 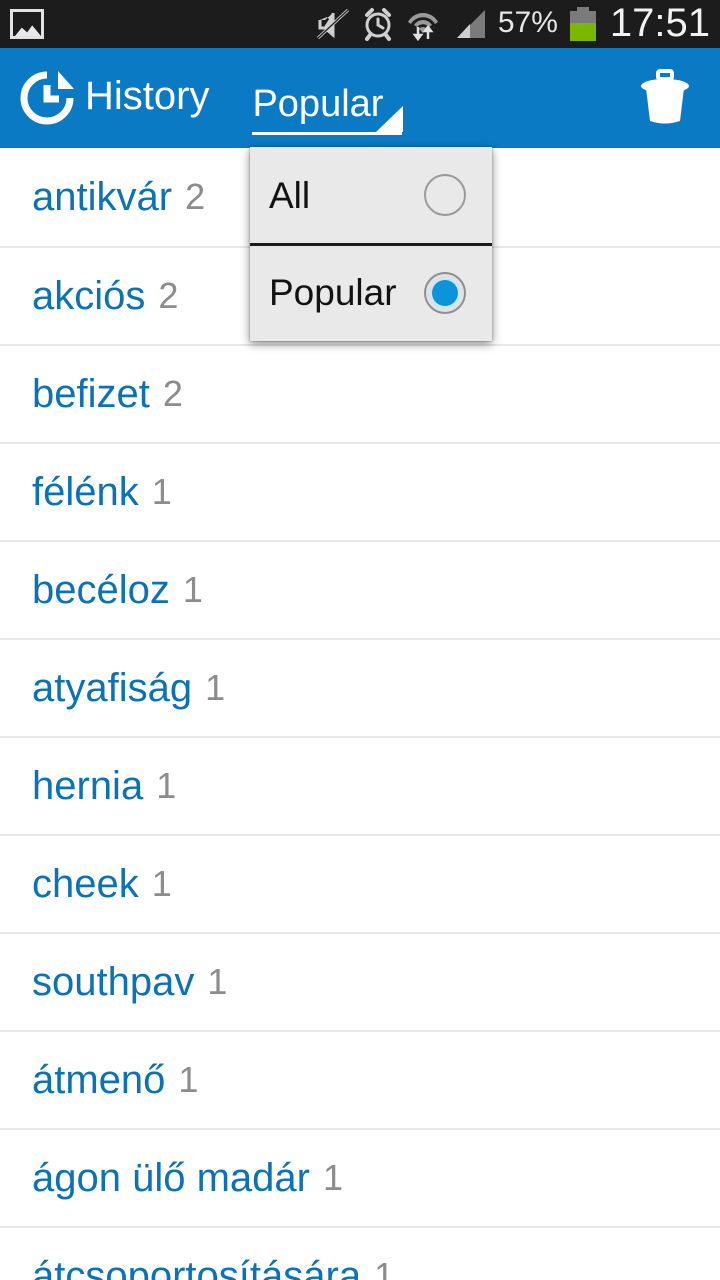 I want to click on status-bar: 57% 17:51, so click(x=360, y=24).